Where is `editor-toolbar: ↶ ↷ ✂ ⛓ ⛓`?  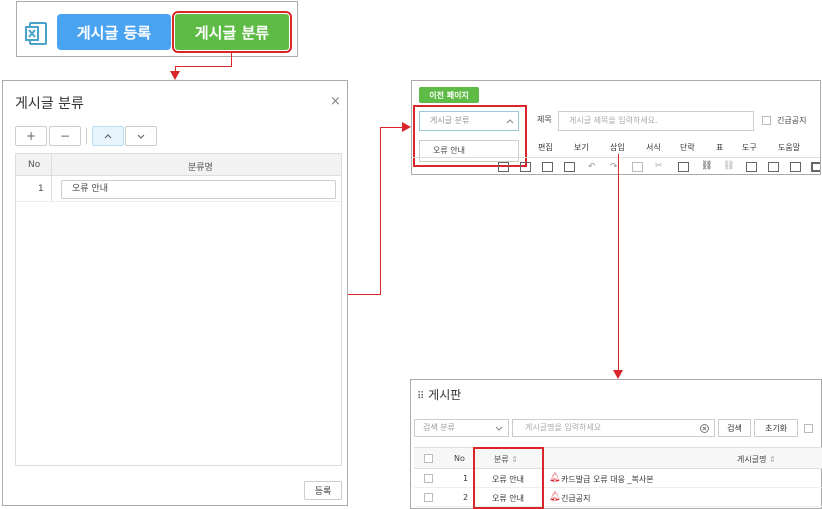
editor-toolbar: ↶ ↷ ✂ ⛓ ⛓ is located at coordinates (616, 165).